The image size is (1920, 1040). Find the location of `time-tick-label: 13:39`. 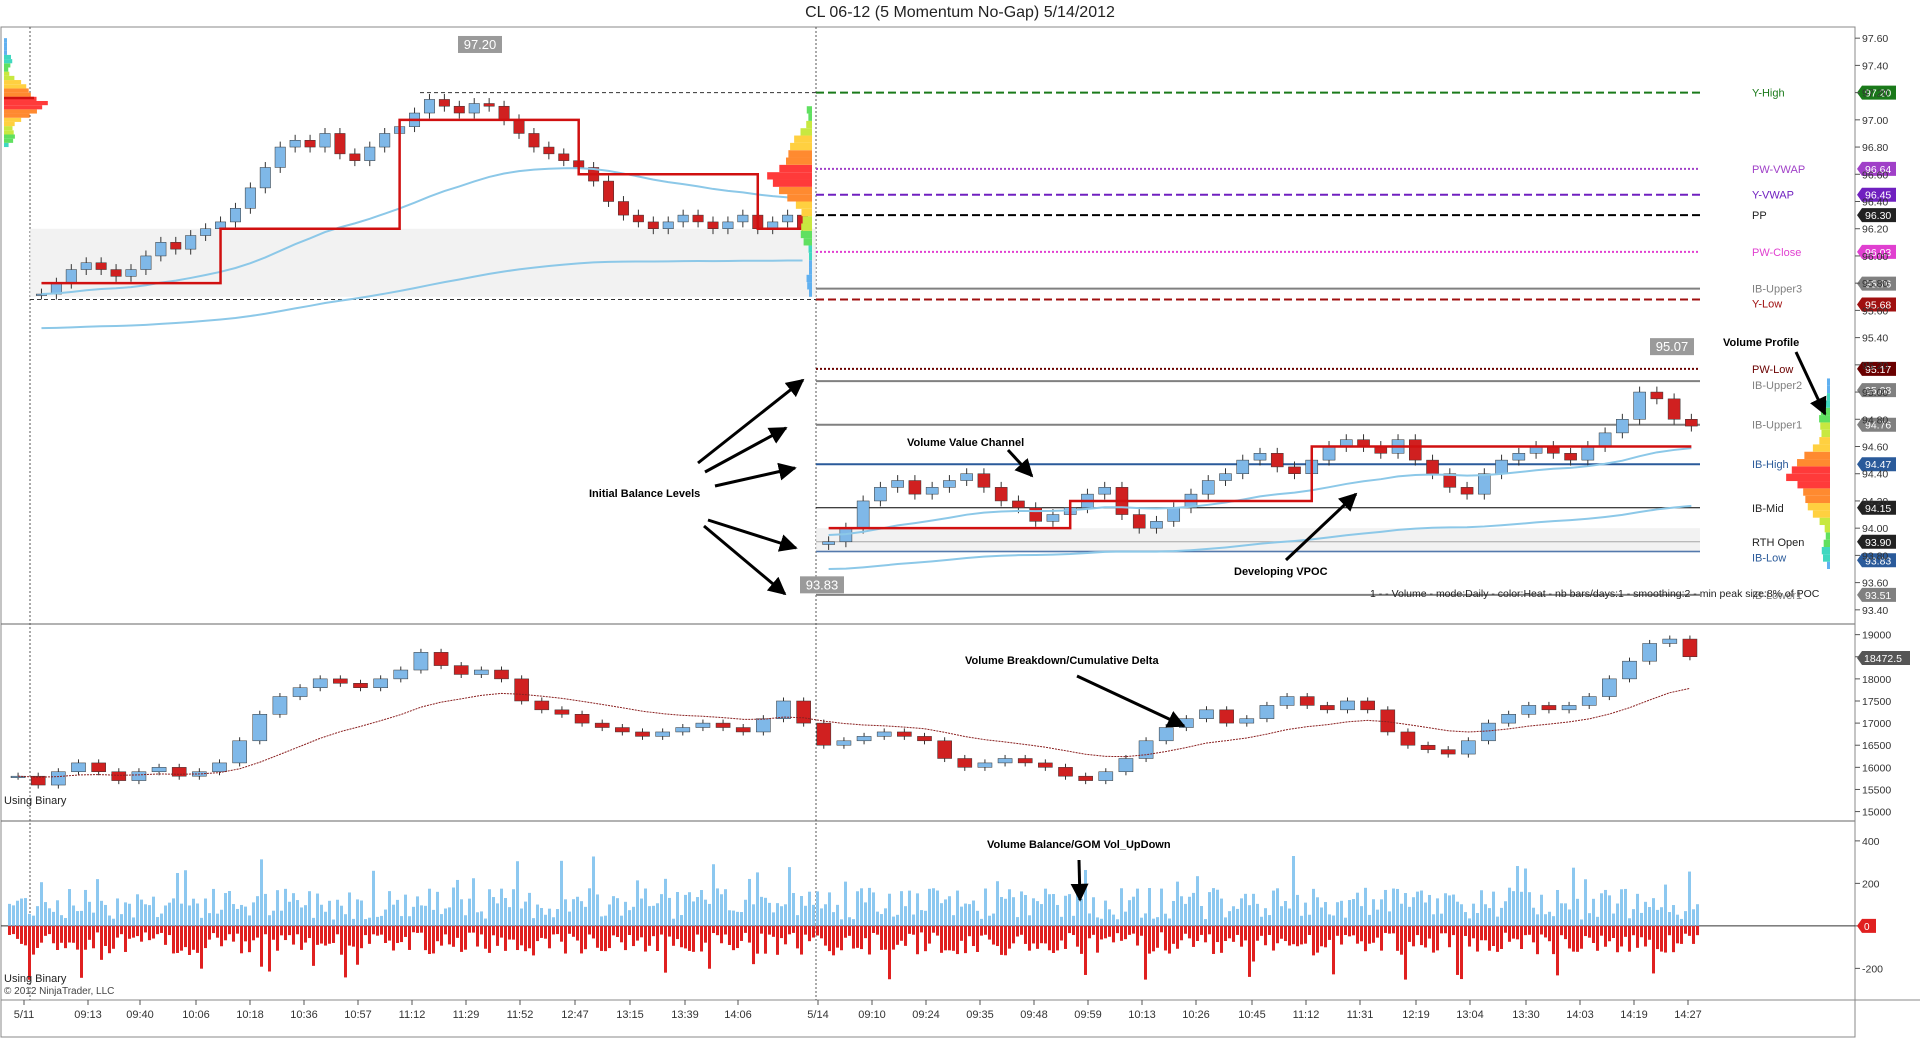

time-tick-label: 13:39 is located at coordinates (685, 1015).